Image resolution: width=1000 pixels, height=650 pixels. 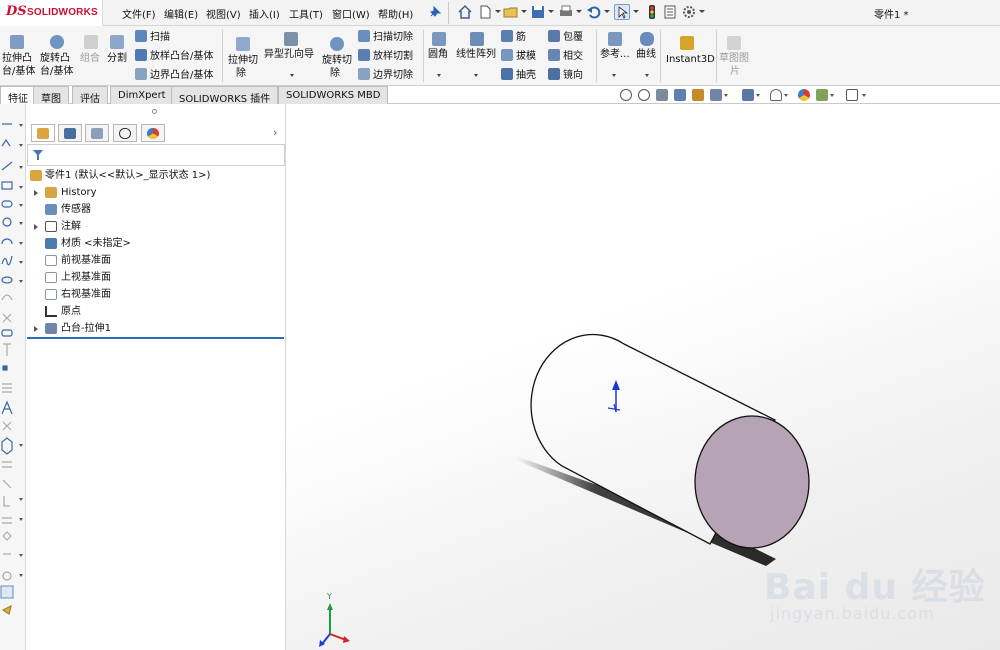 I want to click on tab-sketch: 草图, so click(x=51, y=95).